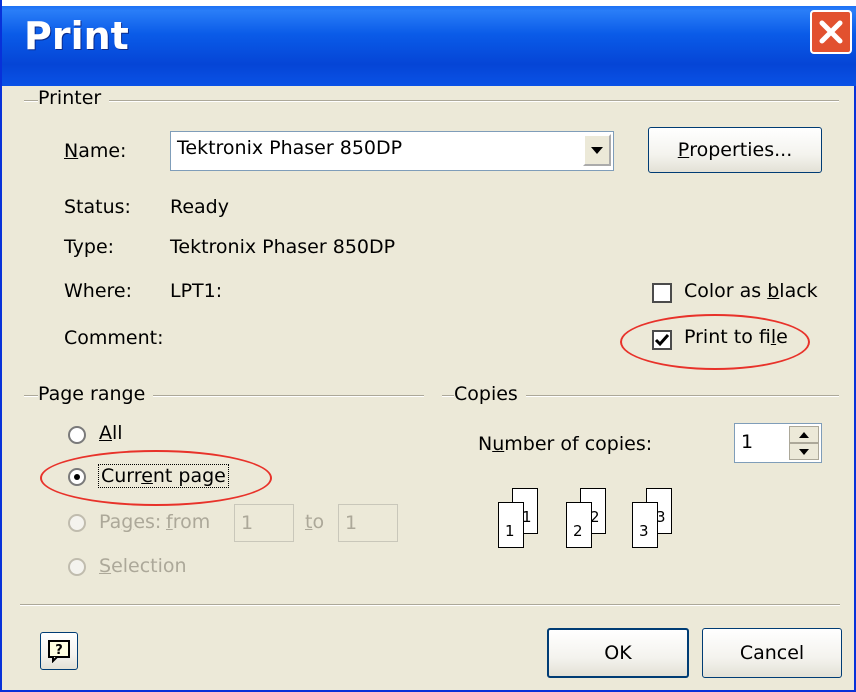 The image size is (856, 692). Describe the element at coordinates (98, 291) in the screenshot. I see `where-label: Where:` at that location.